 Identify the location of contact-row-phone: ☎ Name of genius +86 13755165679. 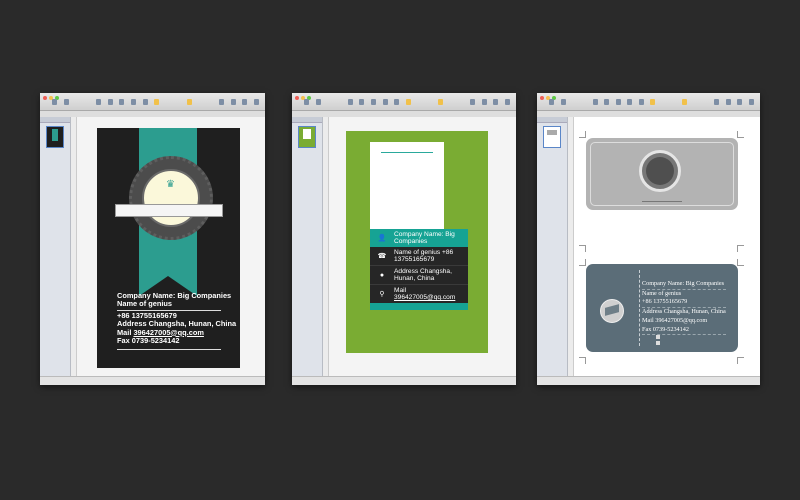
(419, 256).